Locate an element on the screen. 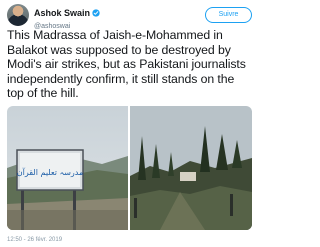 This screenshot has height=247, width=320. madrassa-sign-text: مدرسہ تعلیم القرآن is located at coordinates (50, 172).